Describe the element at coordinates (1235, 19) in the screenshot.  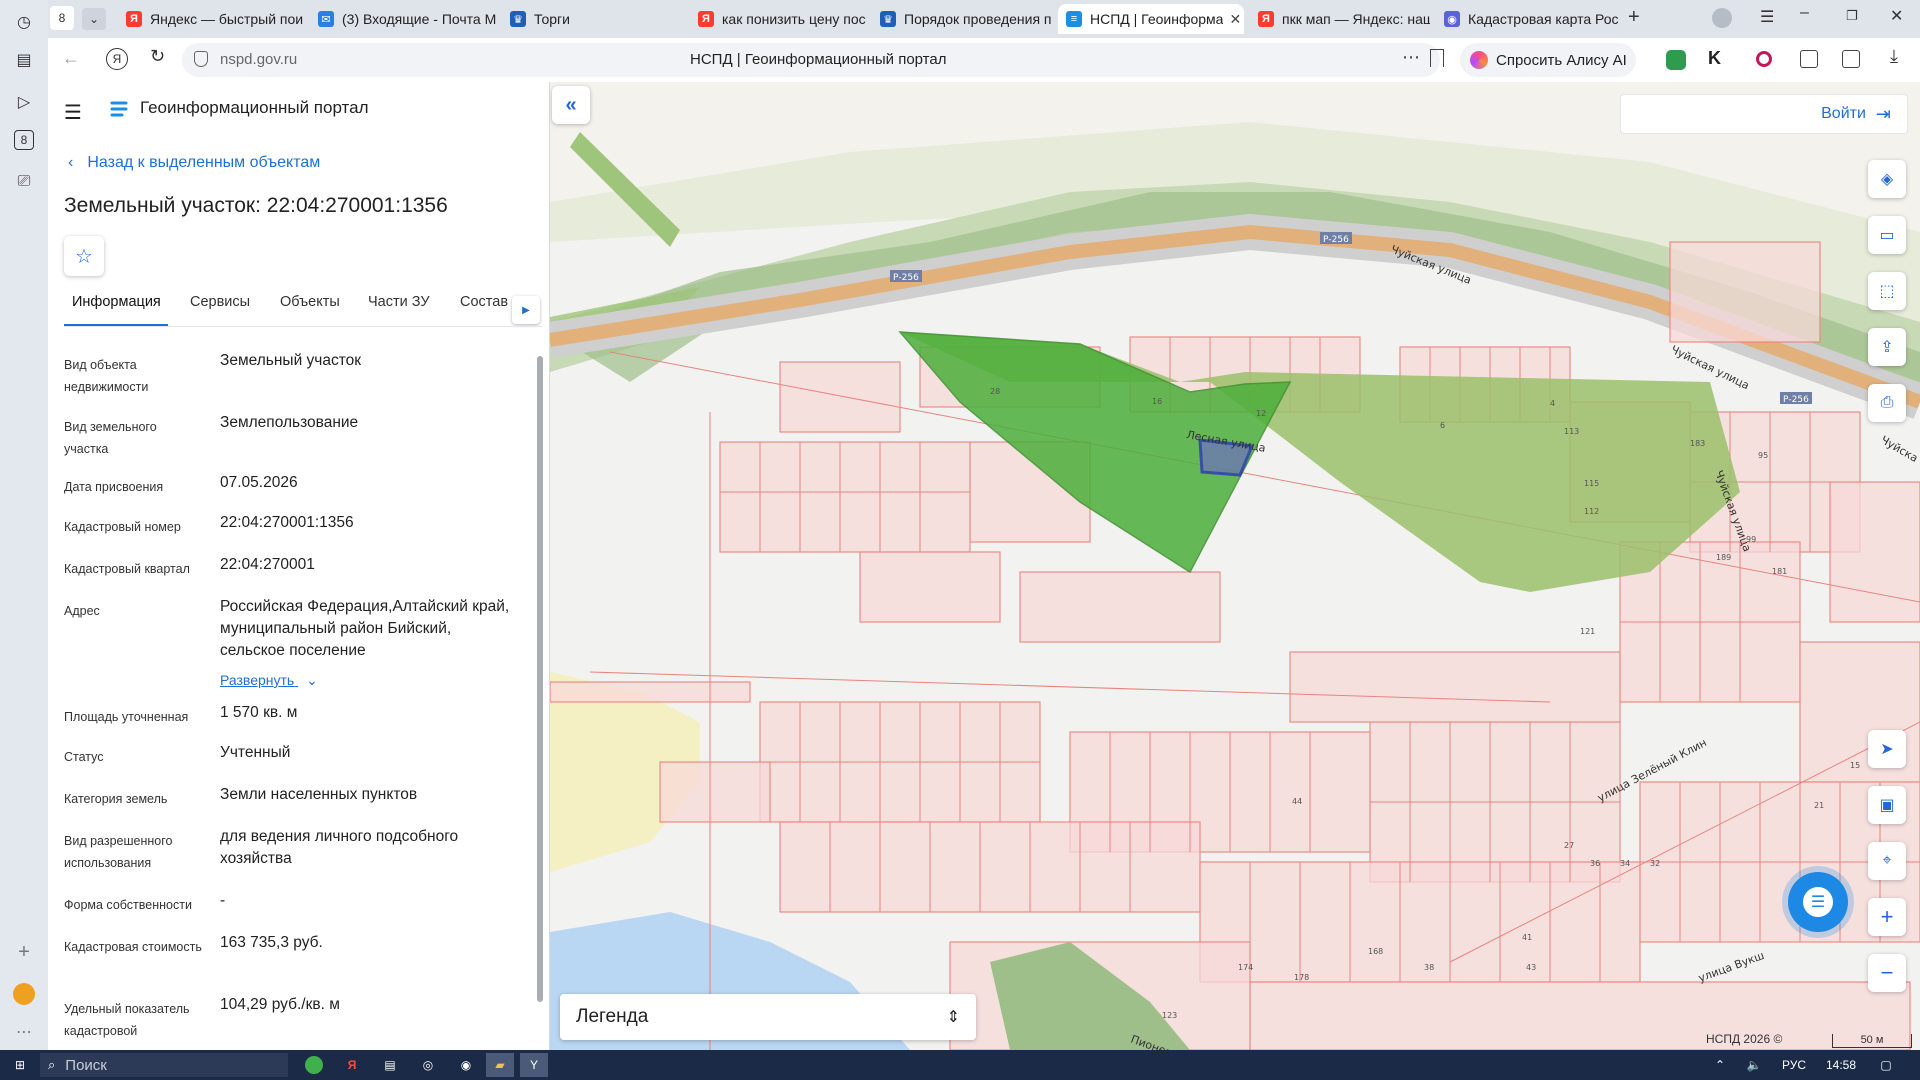
I see `close-tab-icon: ✕` at that location.